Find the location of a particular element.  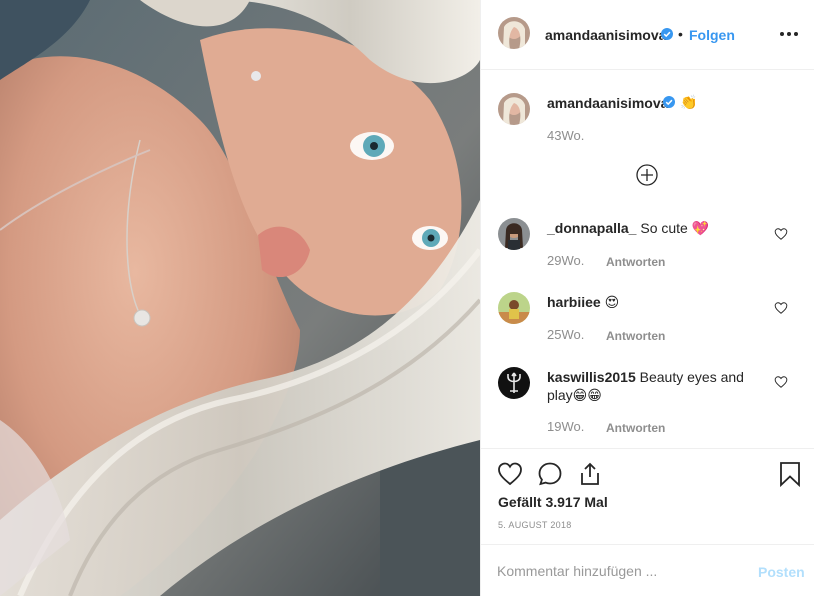

post-header: amandaanisimova • Folgen is located at coordinates (647, 35).